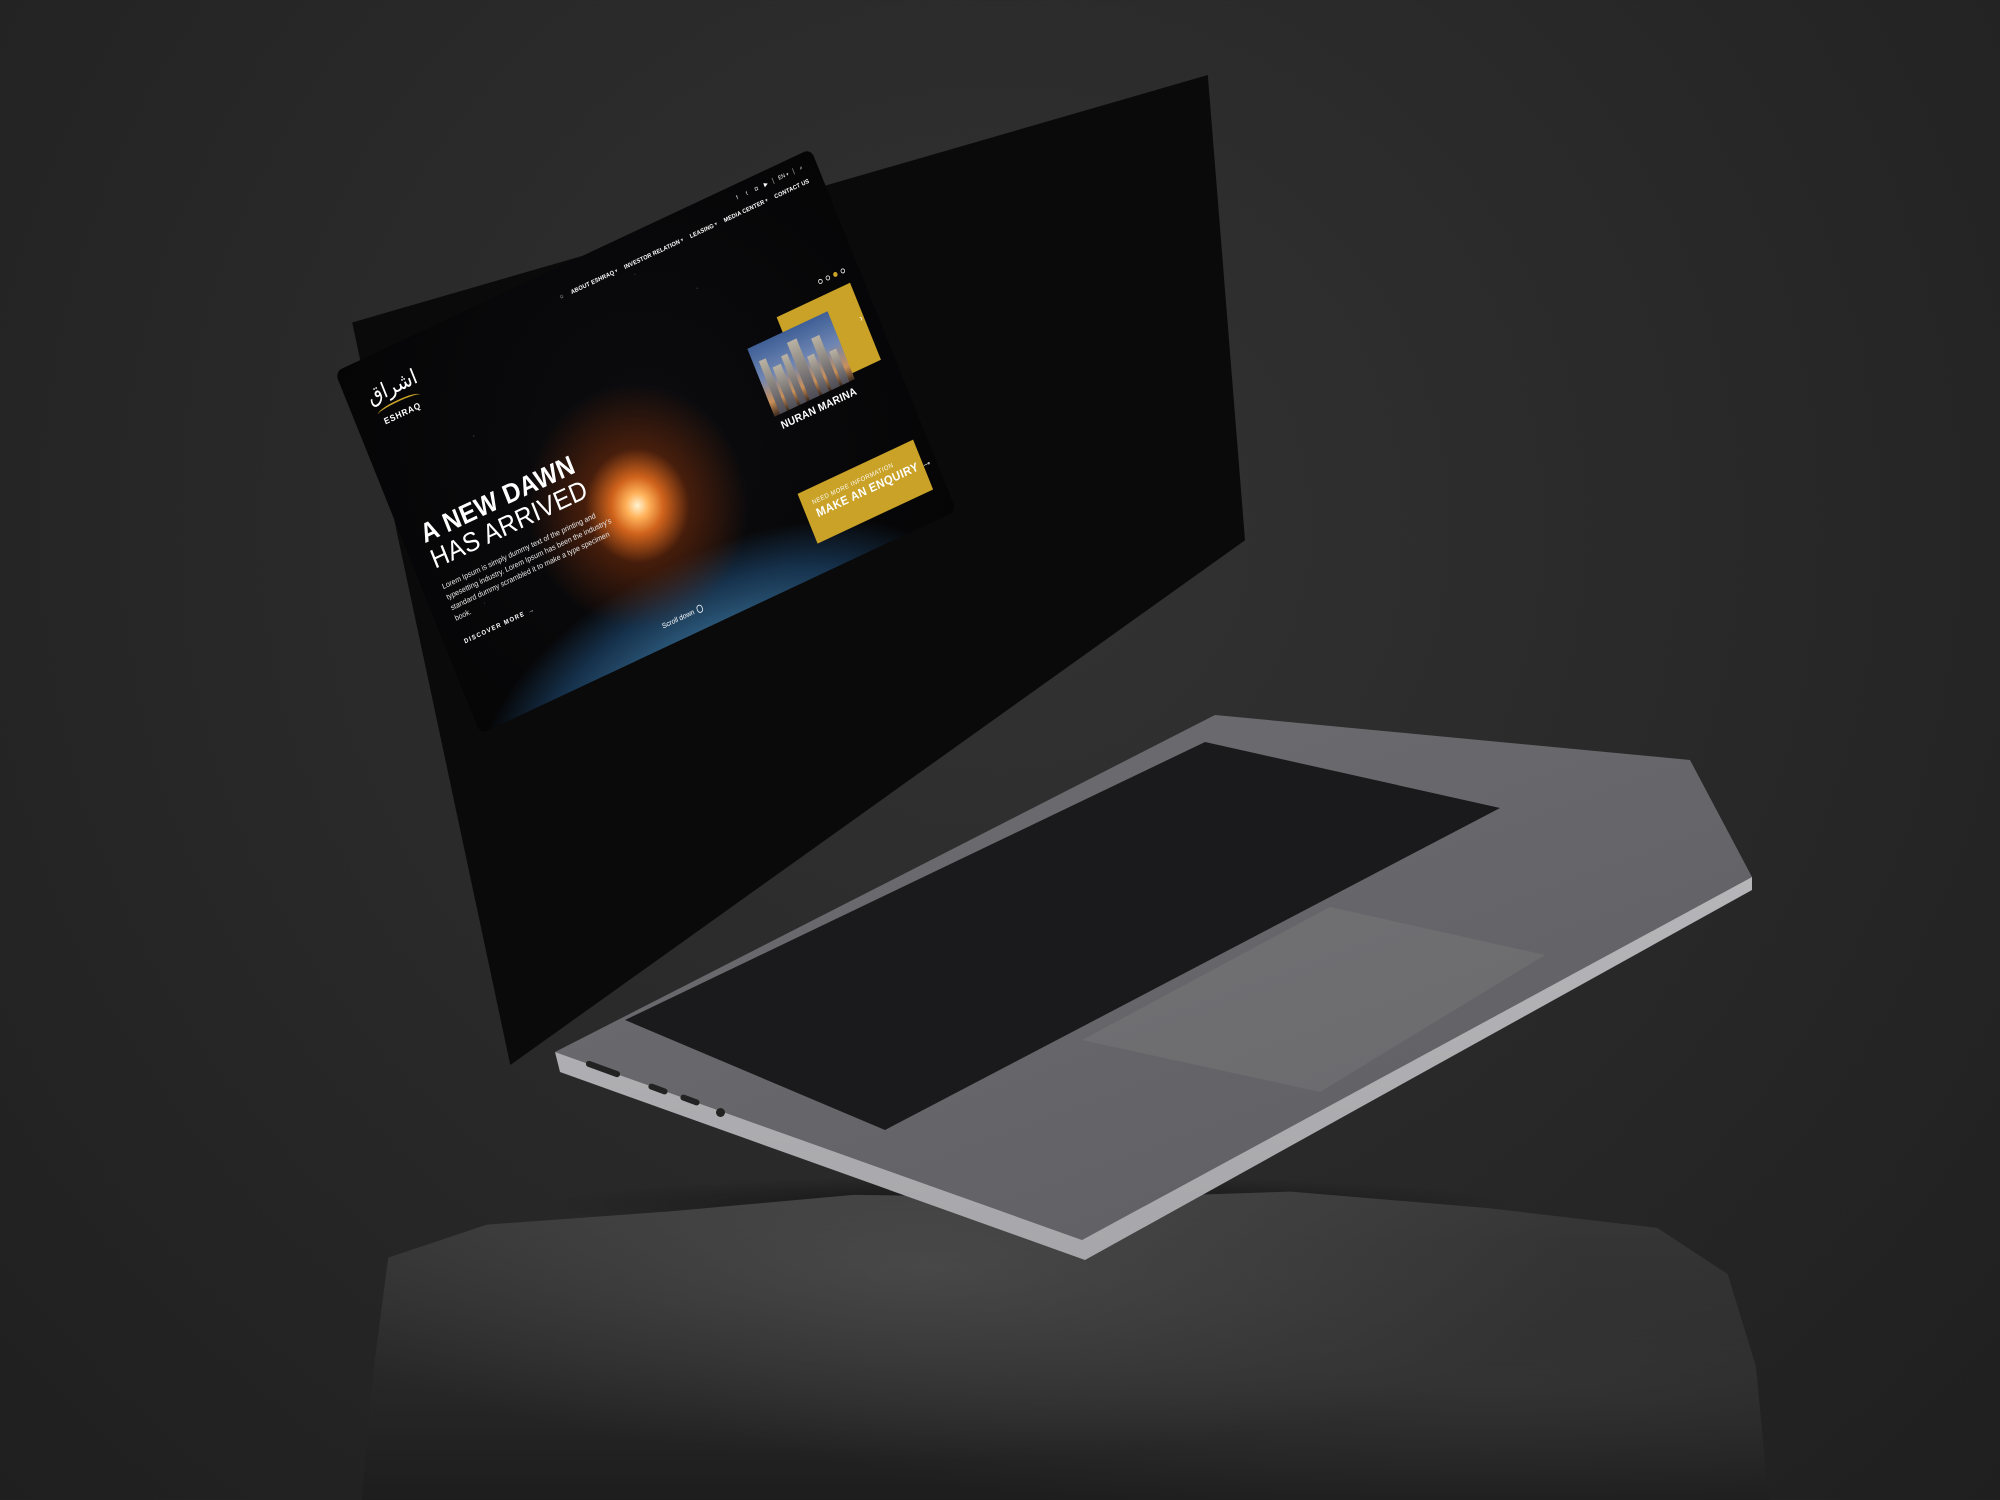 This screenshot has width=2000, height=1500. What do you see at coordinates (531, 610) in the screenshot?
I see `arrow-right-icon: →` at bounding box center [531, 610].